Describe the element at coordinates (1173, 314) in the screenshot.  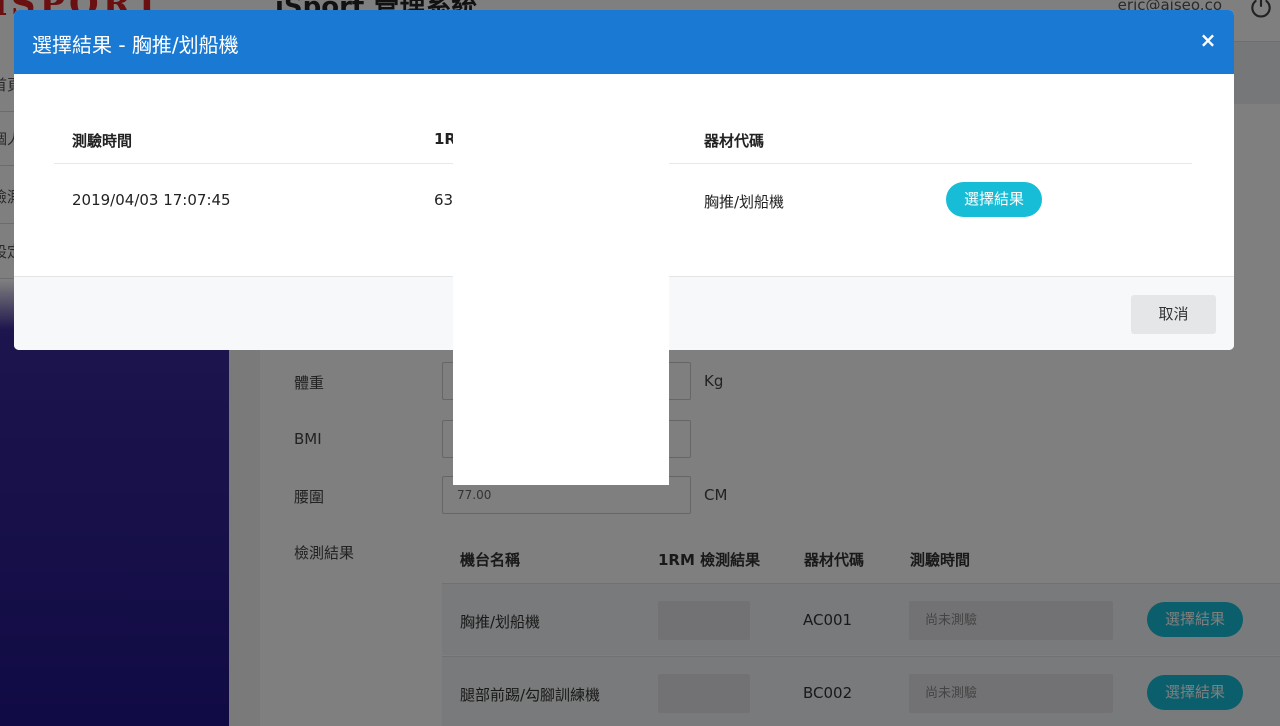
I see `cancel-button: 取消` at that location.